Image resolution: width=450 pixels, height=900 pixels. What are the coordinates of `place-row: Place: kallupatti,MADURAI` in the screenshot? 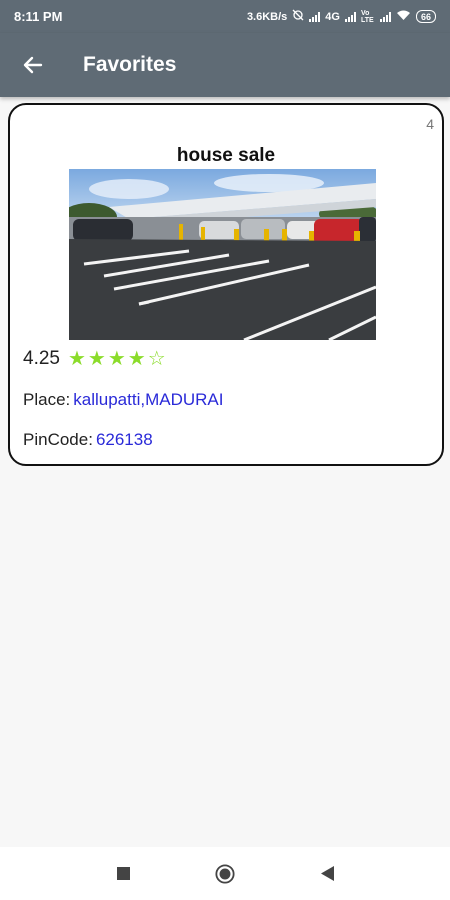 It's located at (123, 400).